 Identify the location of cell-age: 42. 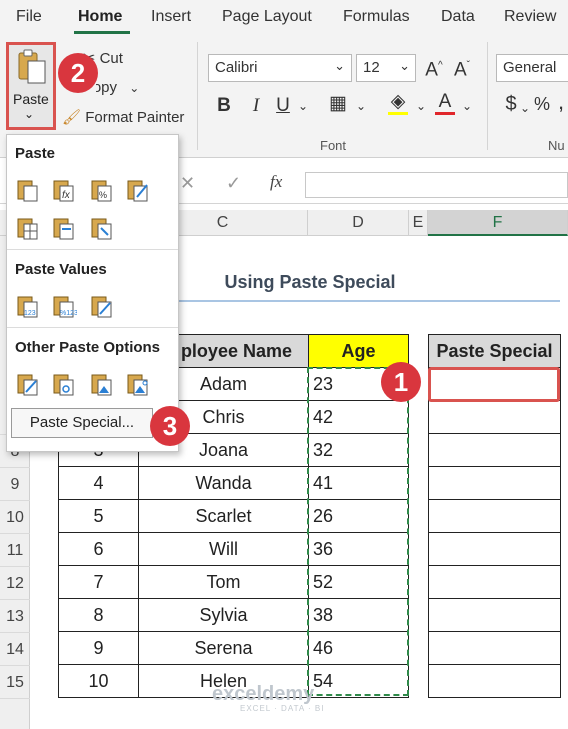
(358, 417).